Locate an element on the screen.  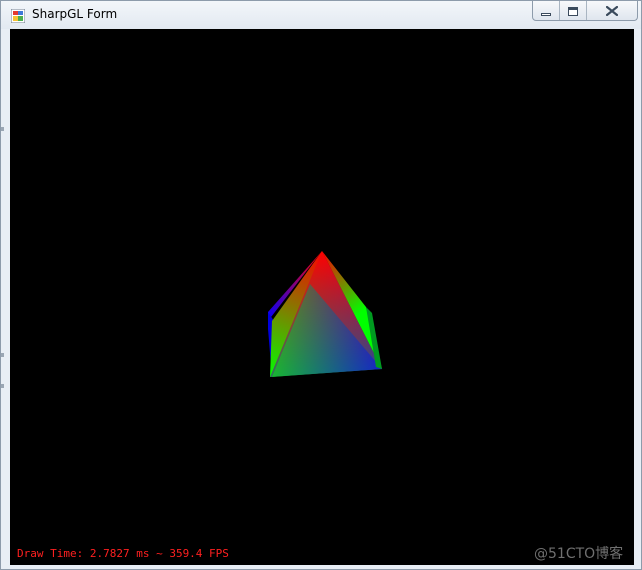
window-controls is located at coordinates (585, 11).